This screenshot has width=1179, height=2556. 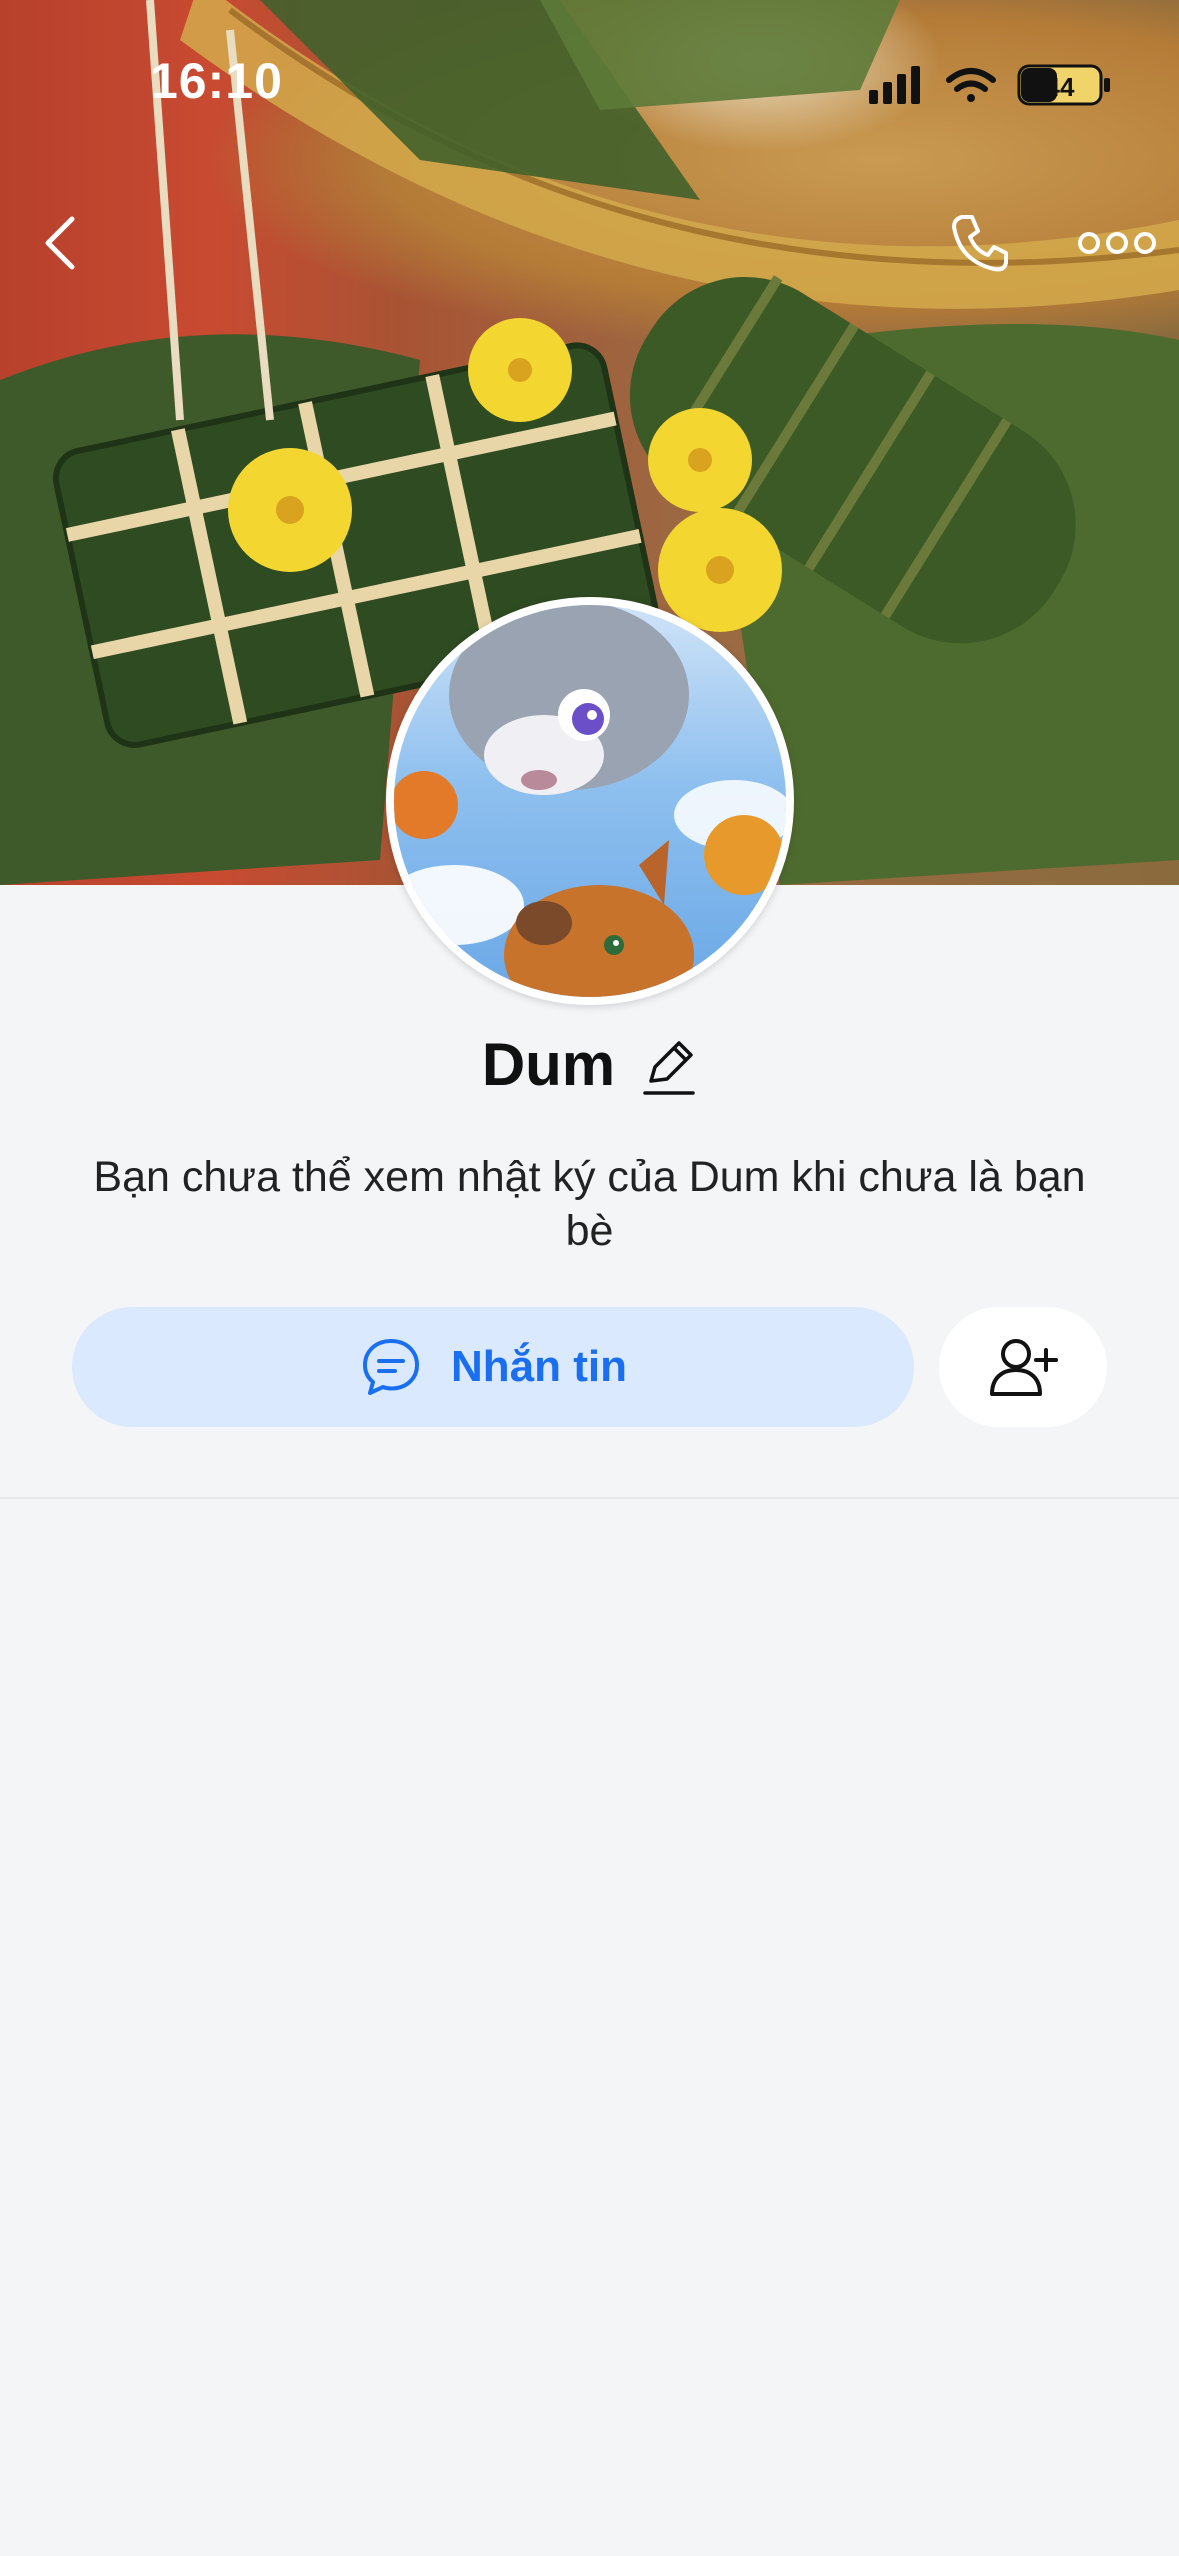 What do you see at coordinates (589, 75) in the screenshot?
I see `status-bar: 16:10 44` at bounding box center [589, 75].